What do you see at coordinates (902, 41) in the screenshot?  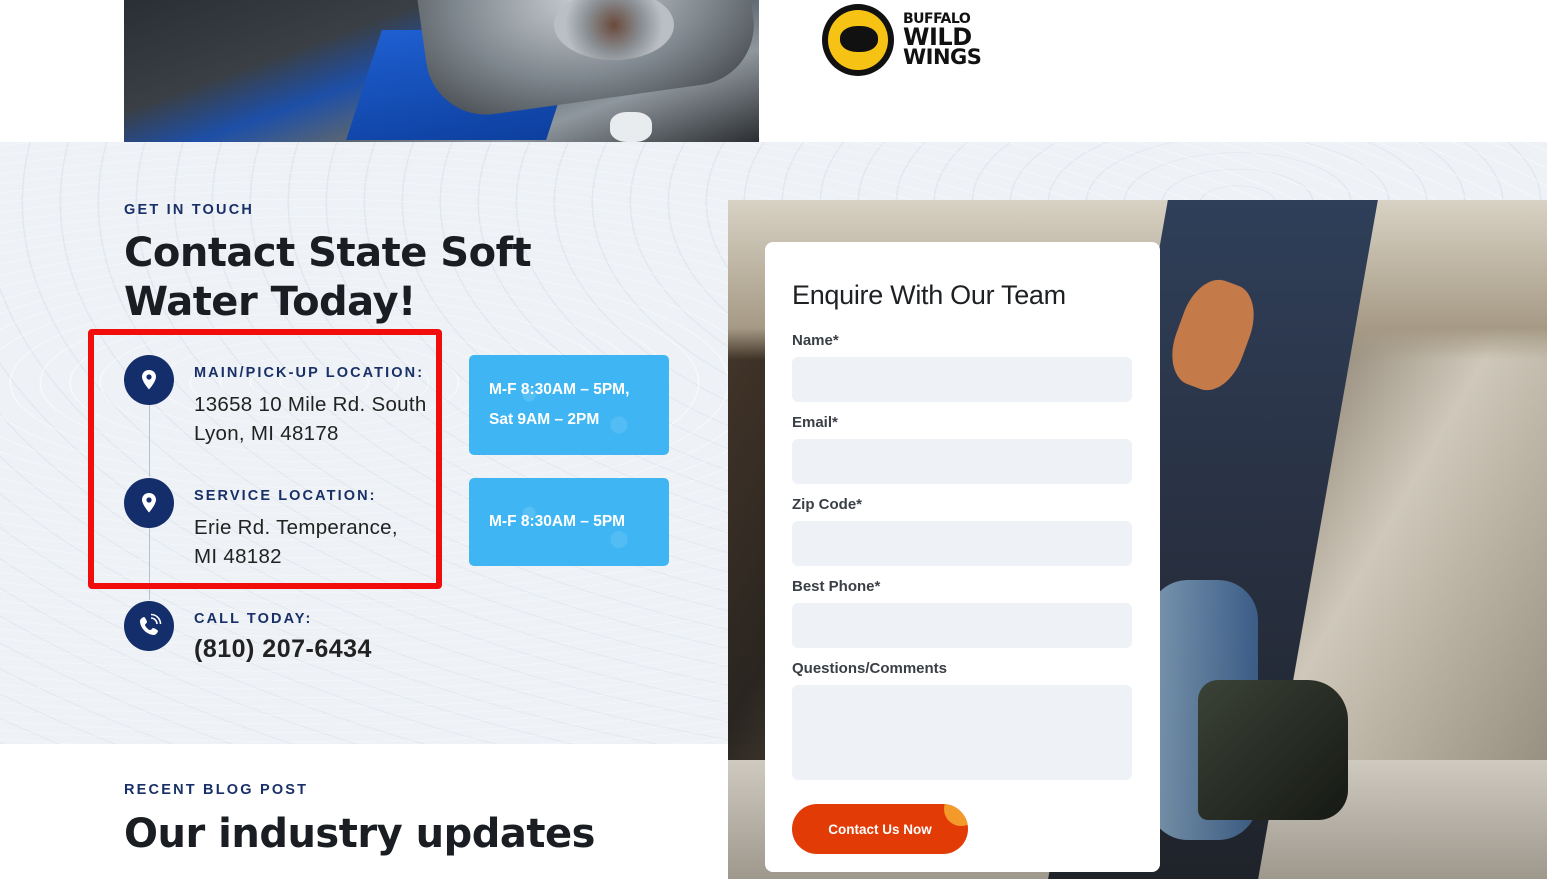 I see `buffalo-wild-wings-logo: BUFFALO WILD WINGS` at bounding box center [902, 41].